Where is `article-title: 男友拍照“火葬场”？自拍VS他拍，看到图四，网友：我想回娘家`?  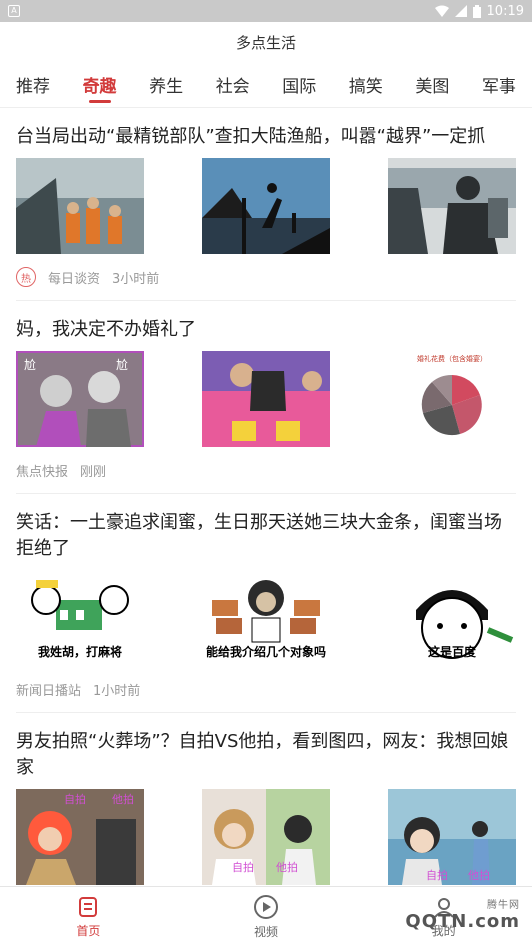 article-title: 男友拍照“火葬场”？自拍VS他拍，看到图四，网友：我想回娘家 is located at coordinates (266, 747).